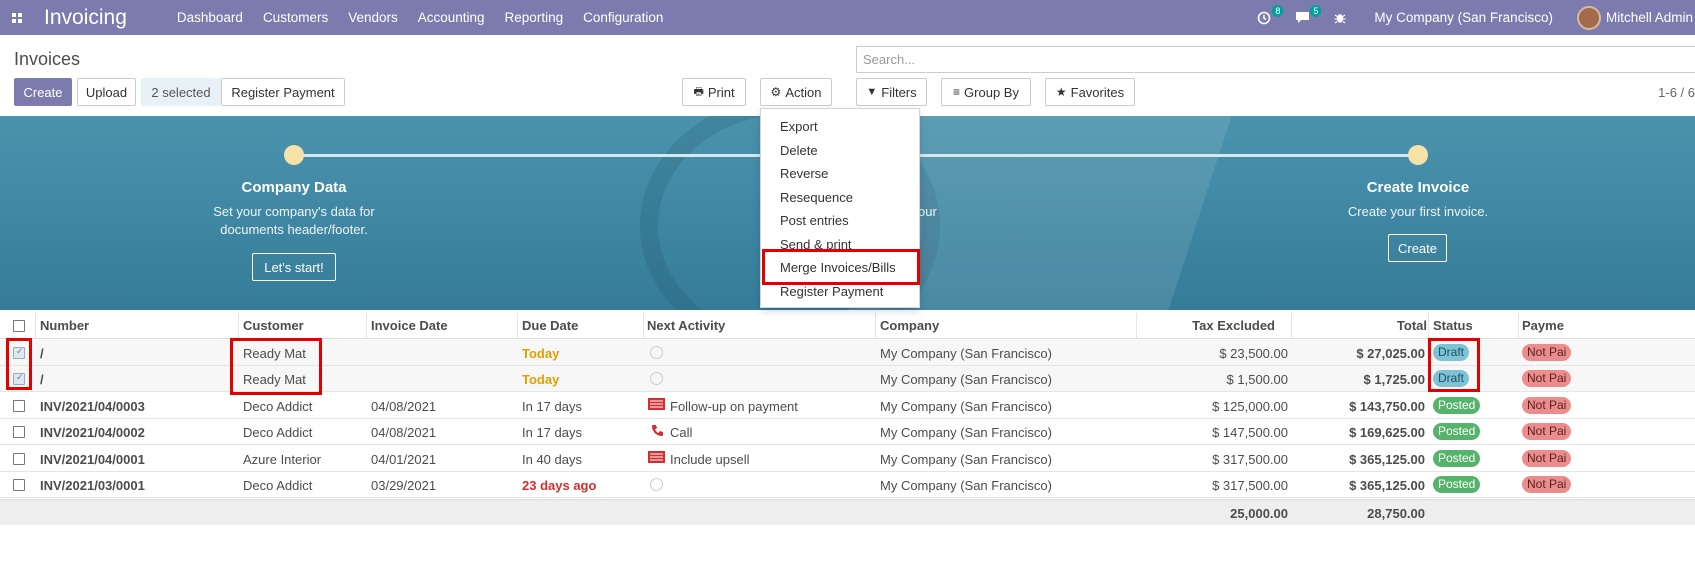 This screenshot has width=1695, height=569. I want to click on step-company-data-dot, so click(294, 155).